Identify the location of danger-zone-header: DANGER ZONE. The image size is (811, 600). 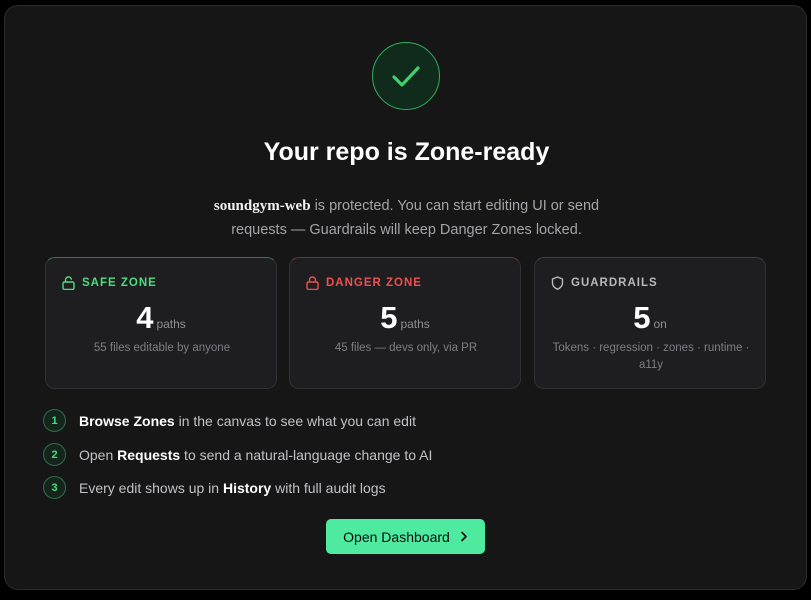
(364, 283).